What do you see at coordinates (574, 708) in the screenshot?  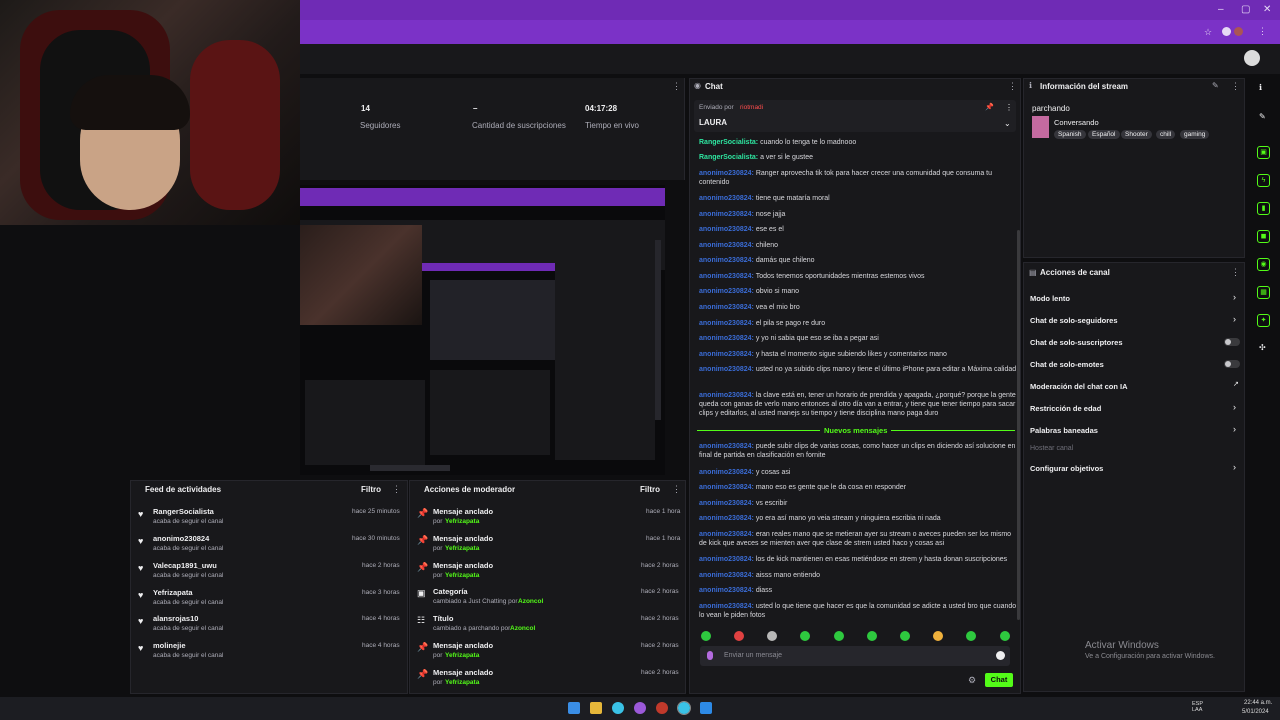 I see `start-icon` at bounding box center [574, 708].